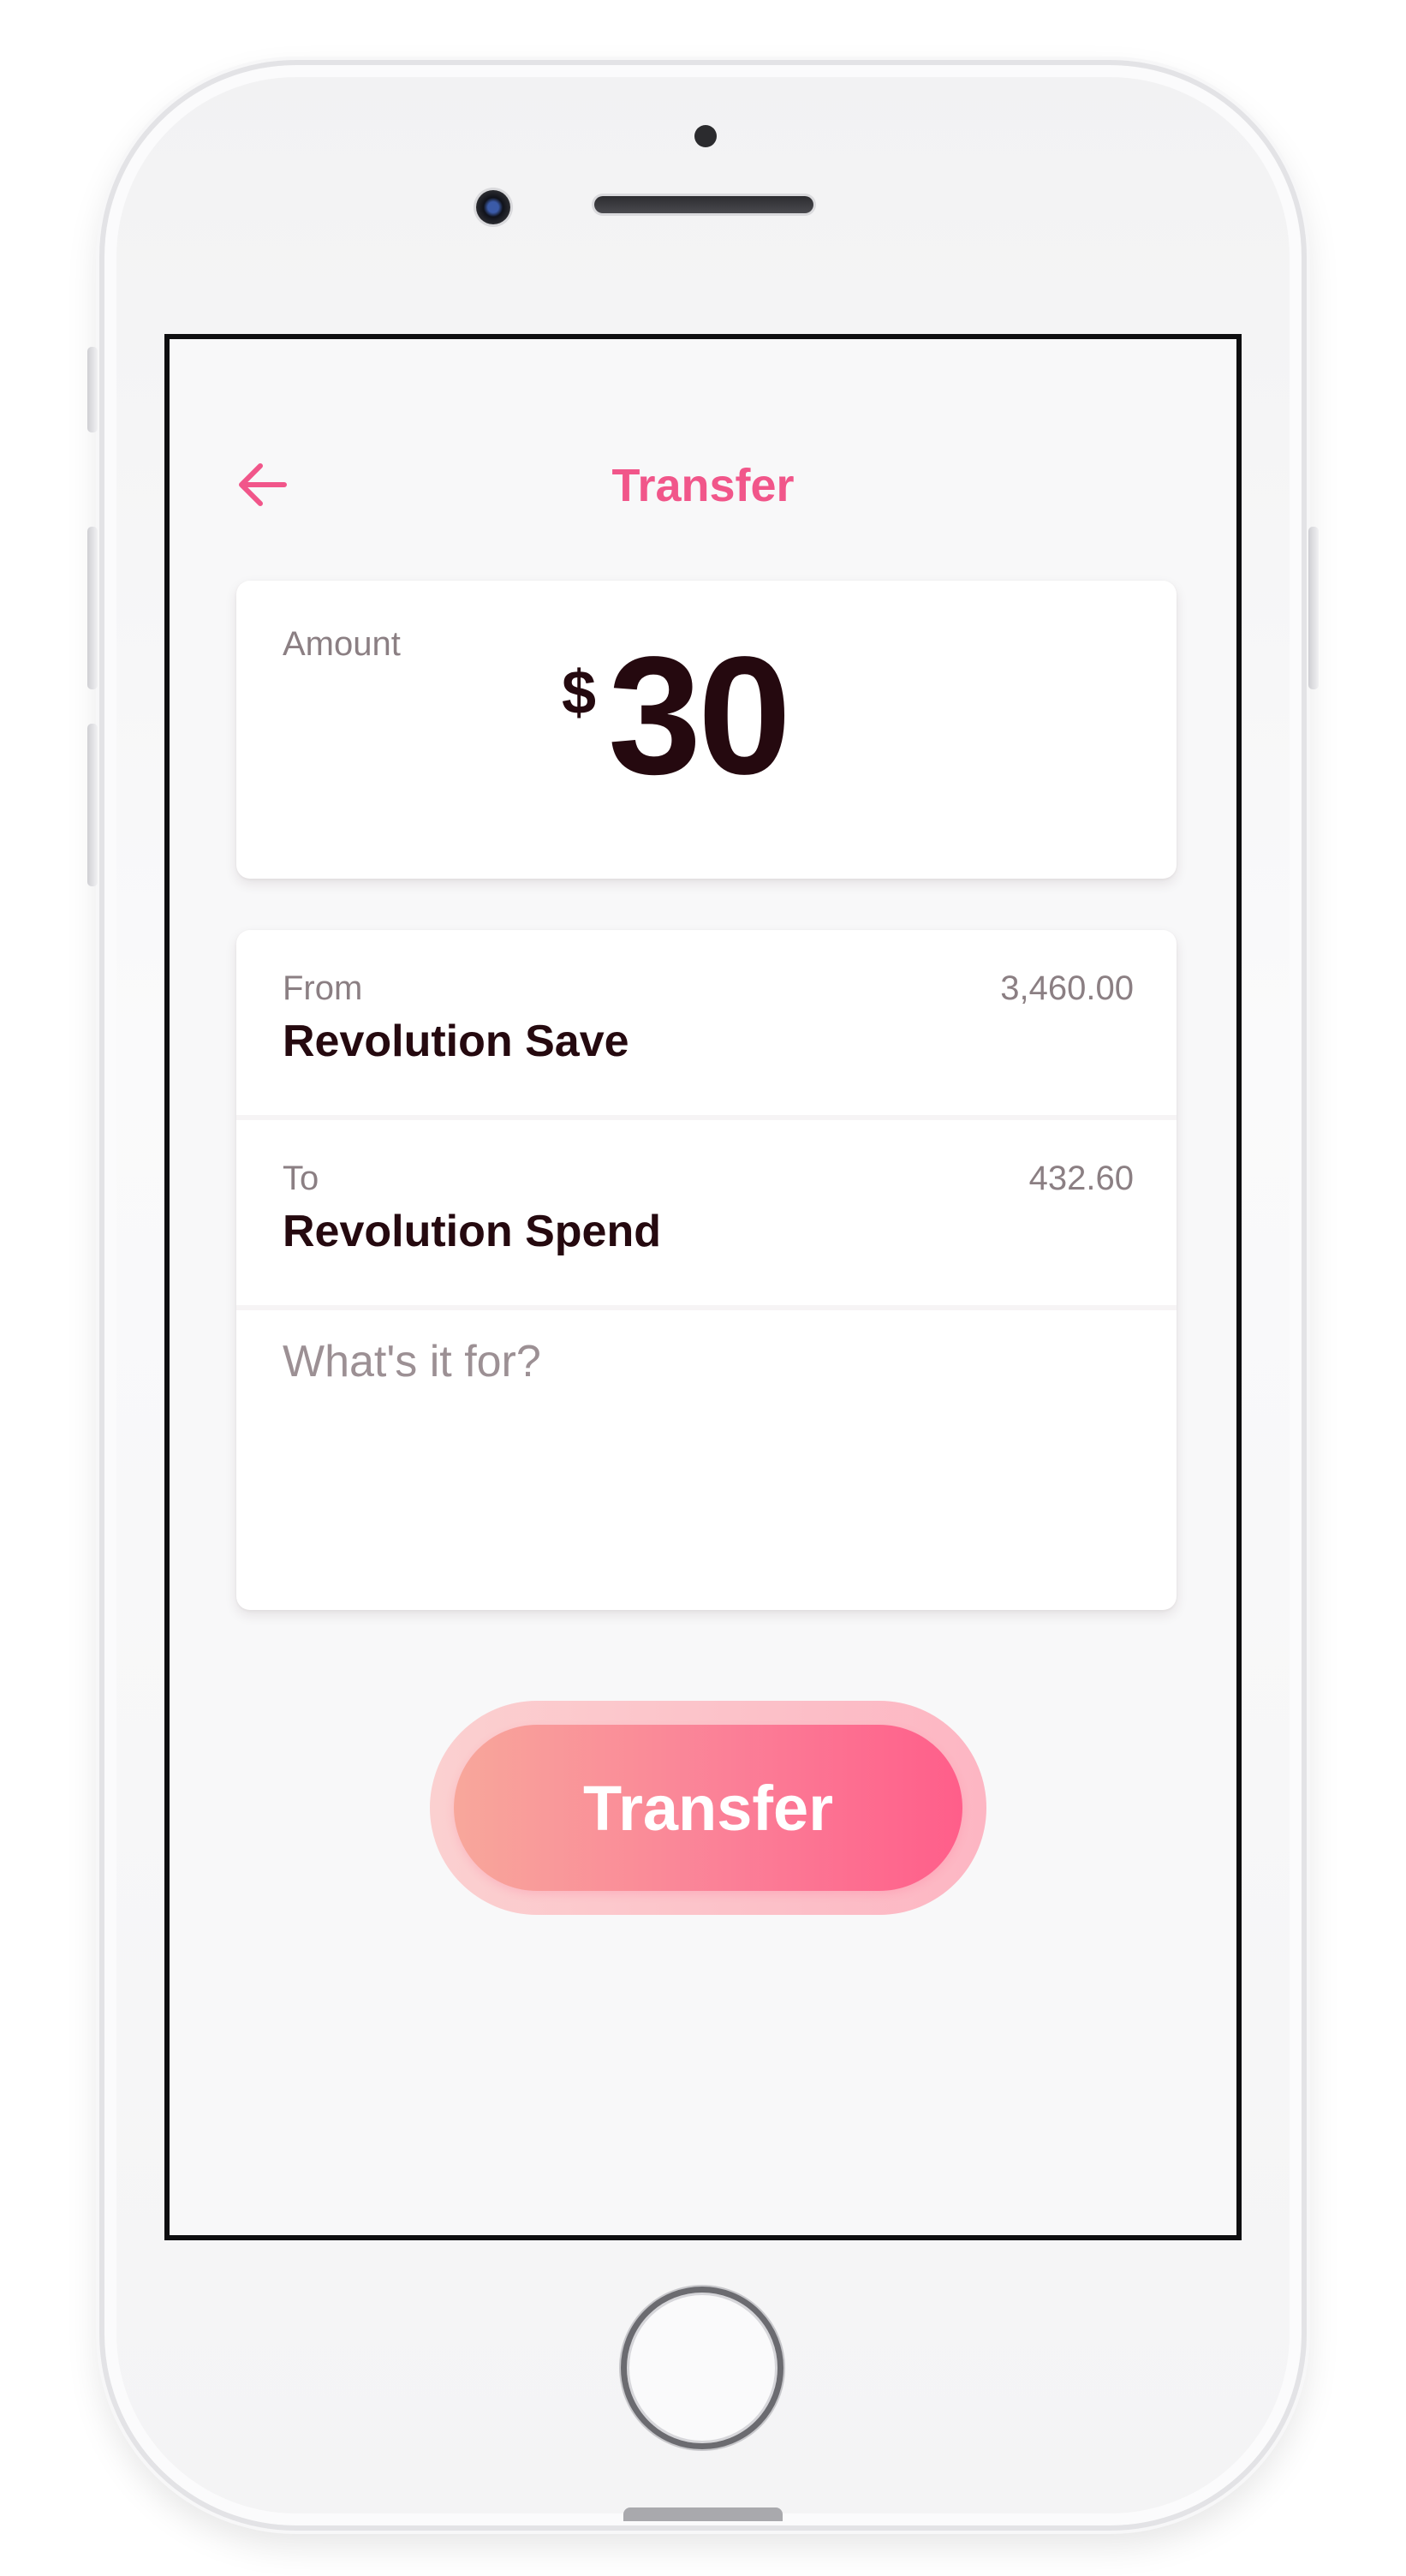  I want to click on transfer-button-halo: Transfer, so click(708, 1808).